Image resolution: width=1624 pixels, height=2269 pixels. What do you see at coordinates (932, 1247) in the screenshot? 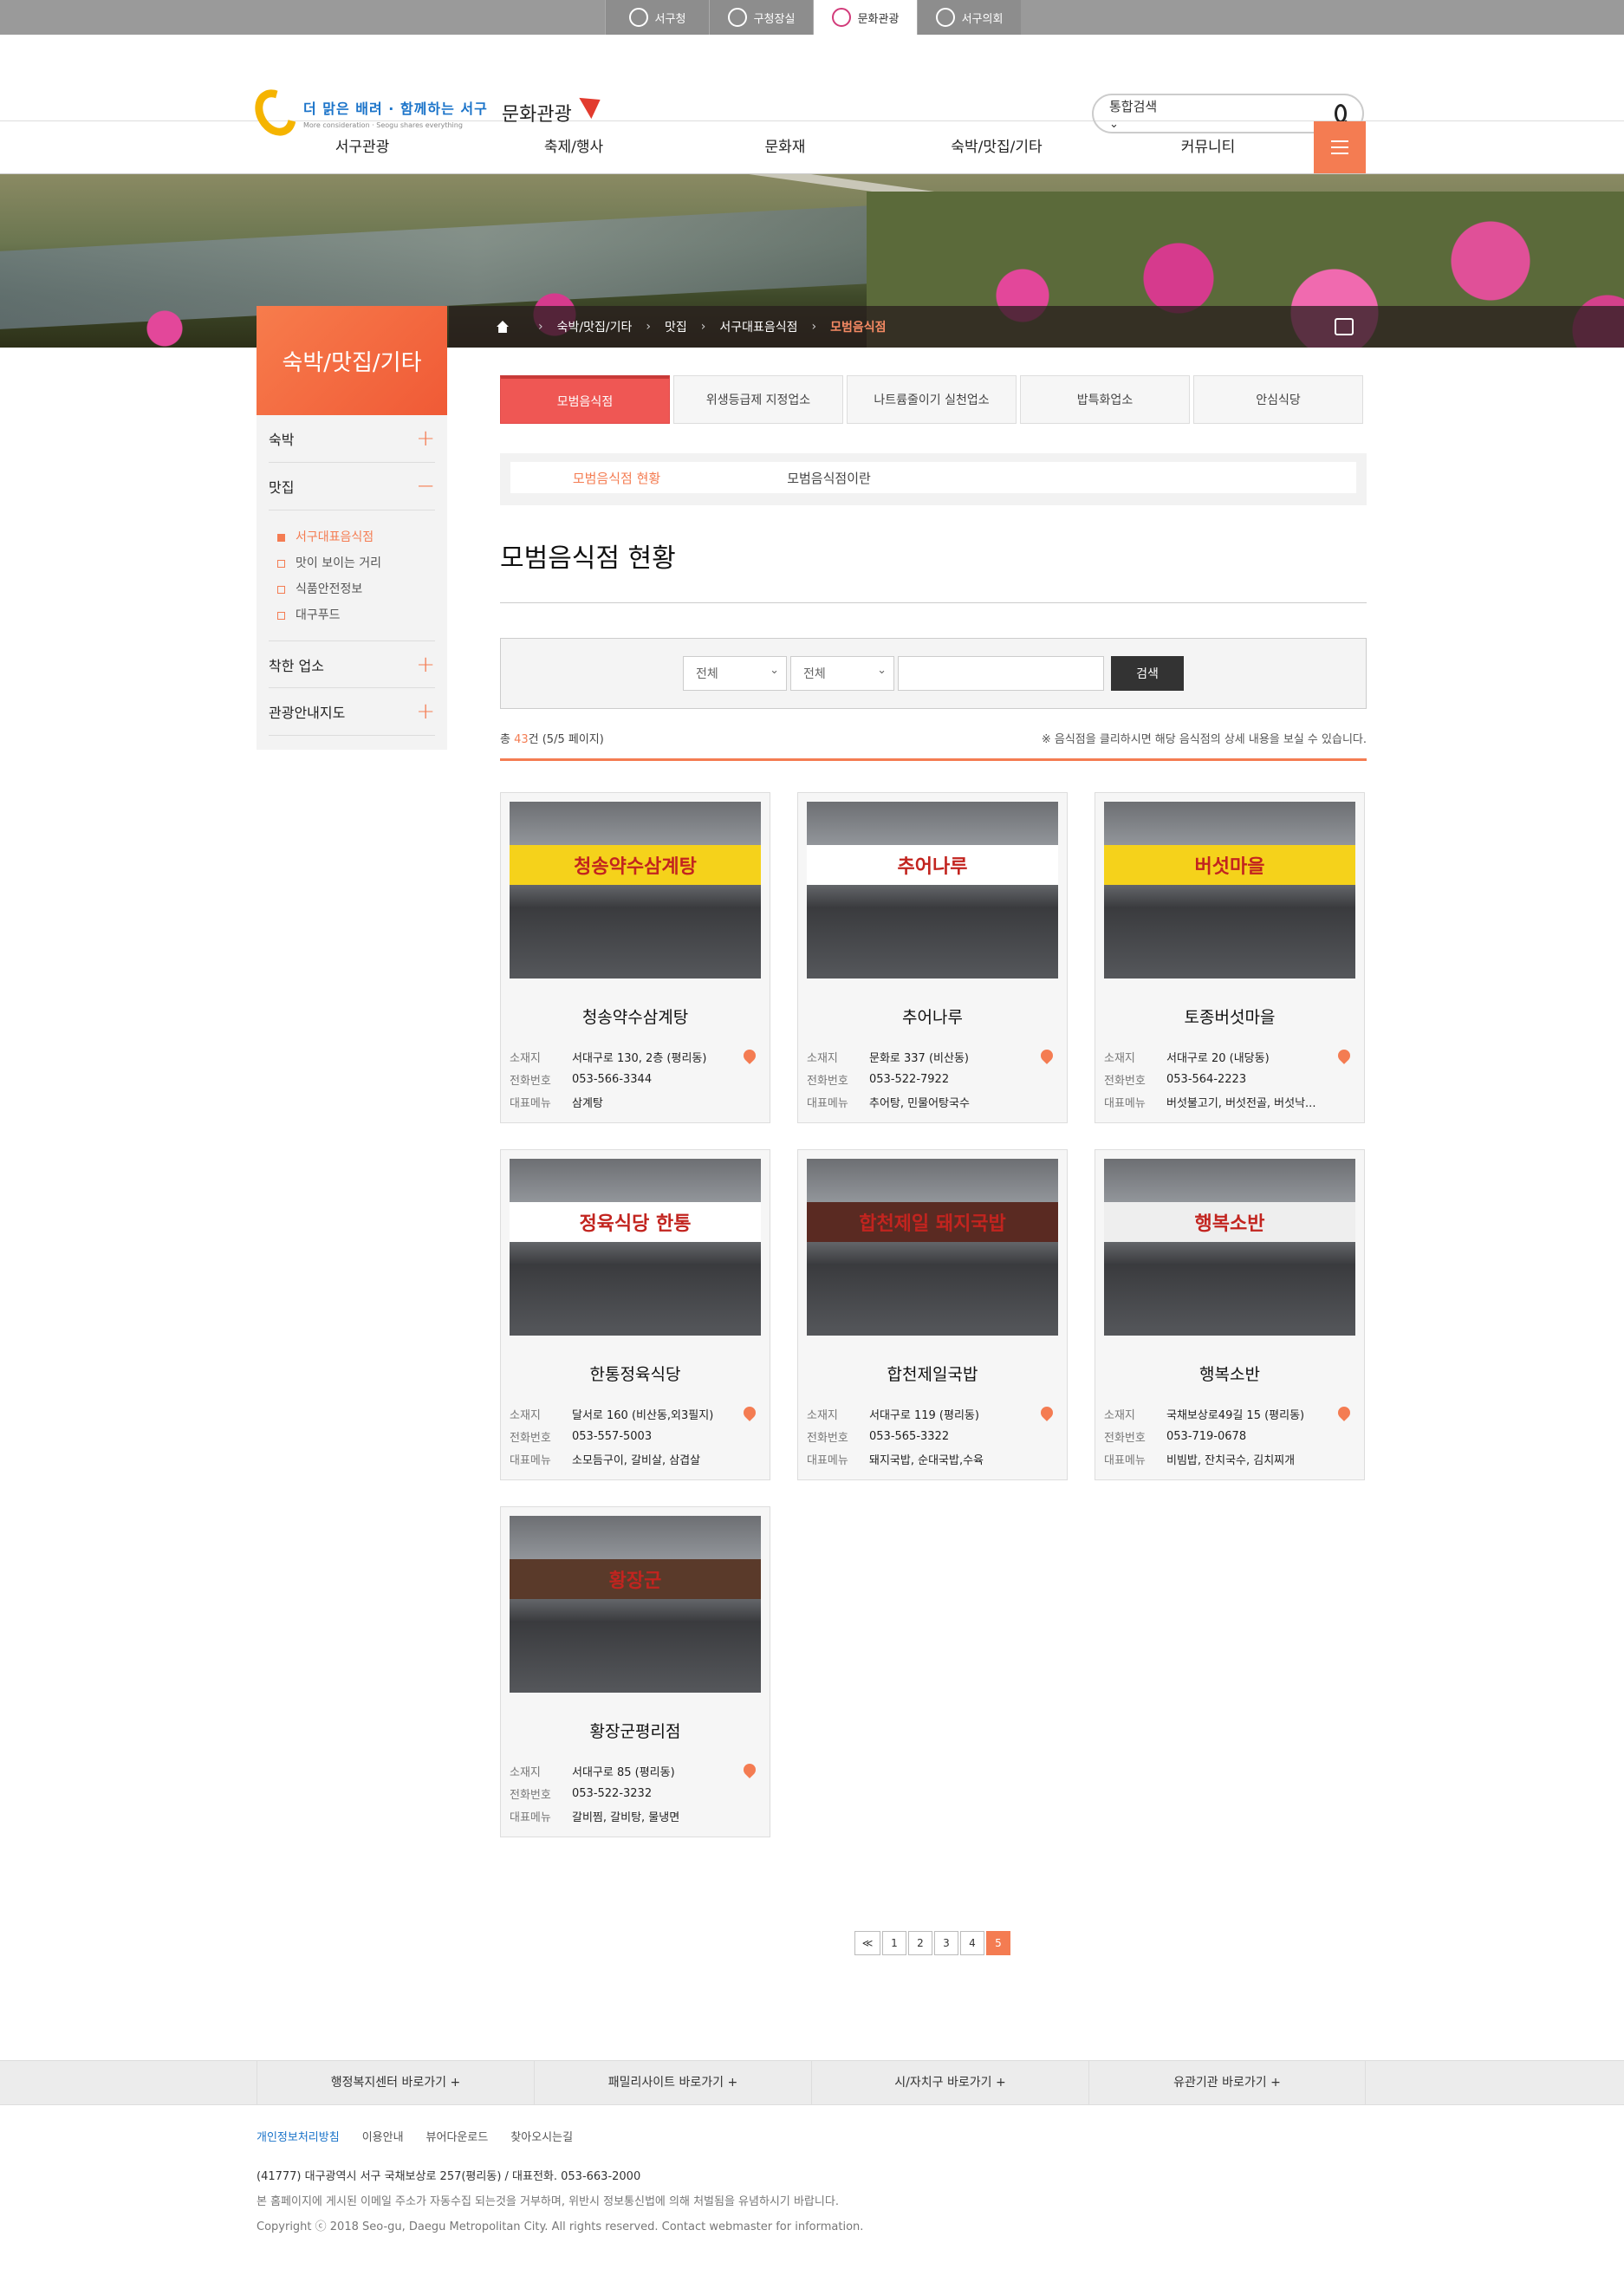
I see `restaurant-photo: 합천제일 돼지국밥` at bounding box center [932, 1247].